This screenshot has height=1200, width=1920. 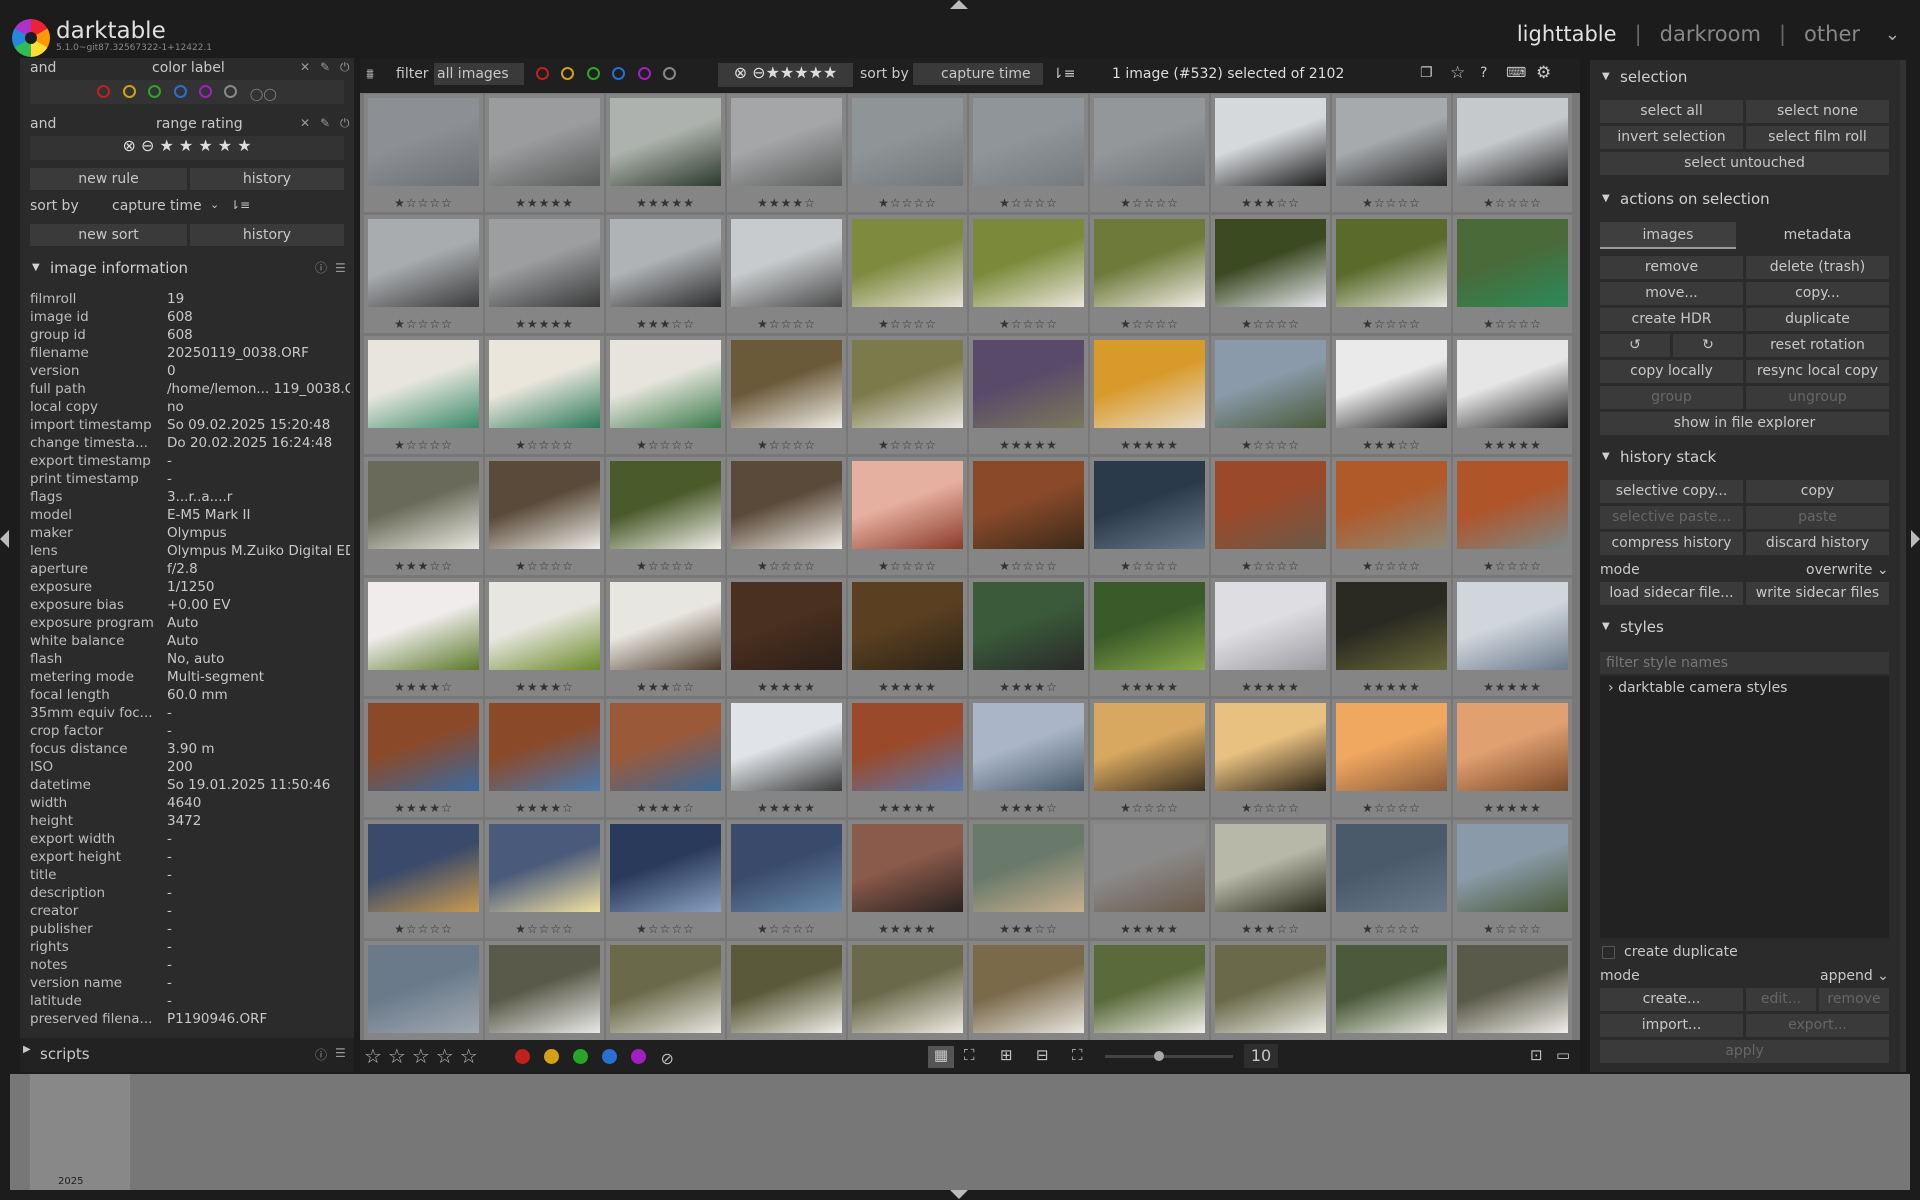 I want to click on sort-value: capture time, so click(x=157, y=206).